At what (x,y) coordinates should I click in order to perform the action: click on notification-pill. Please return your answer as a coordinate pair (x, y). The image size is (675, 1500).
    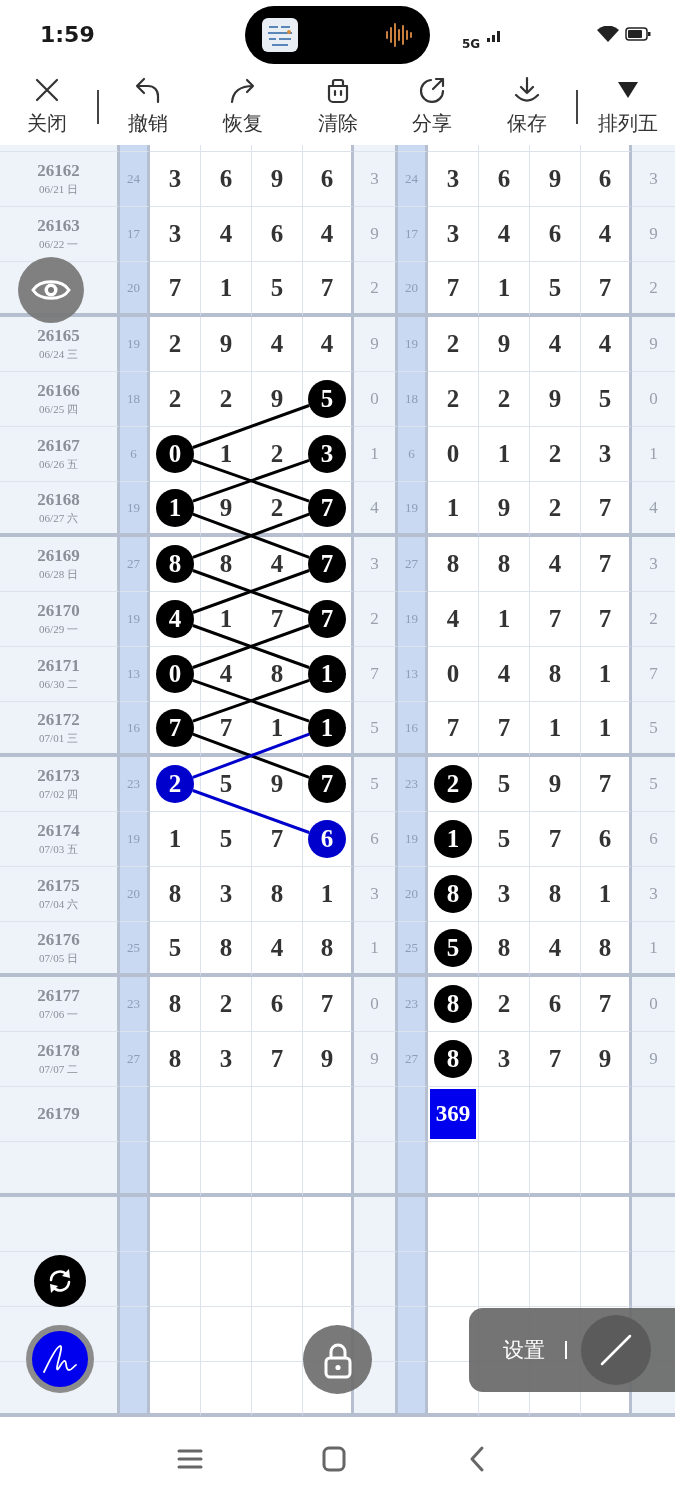
    Looking at the image, I should click on (337, 35).